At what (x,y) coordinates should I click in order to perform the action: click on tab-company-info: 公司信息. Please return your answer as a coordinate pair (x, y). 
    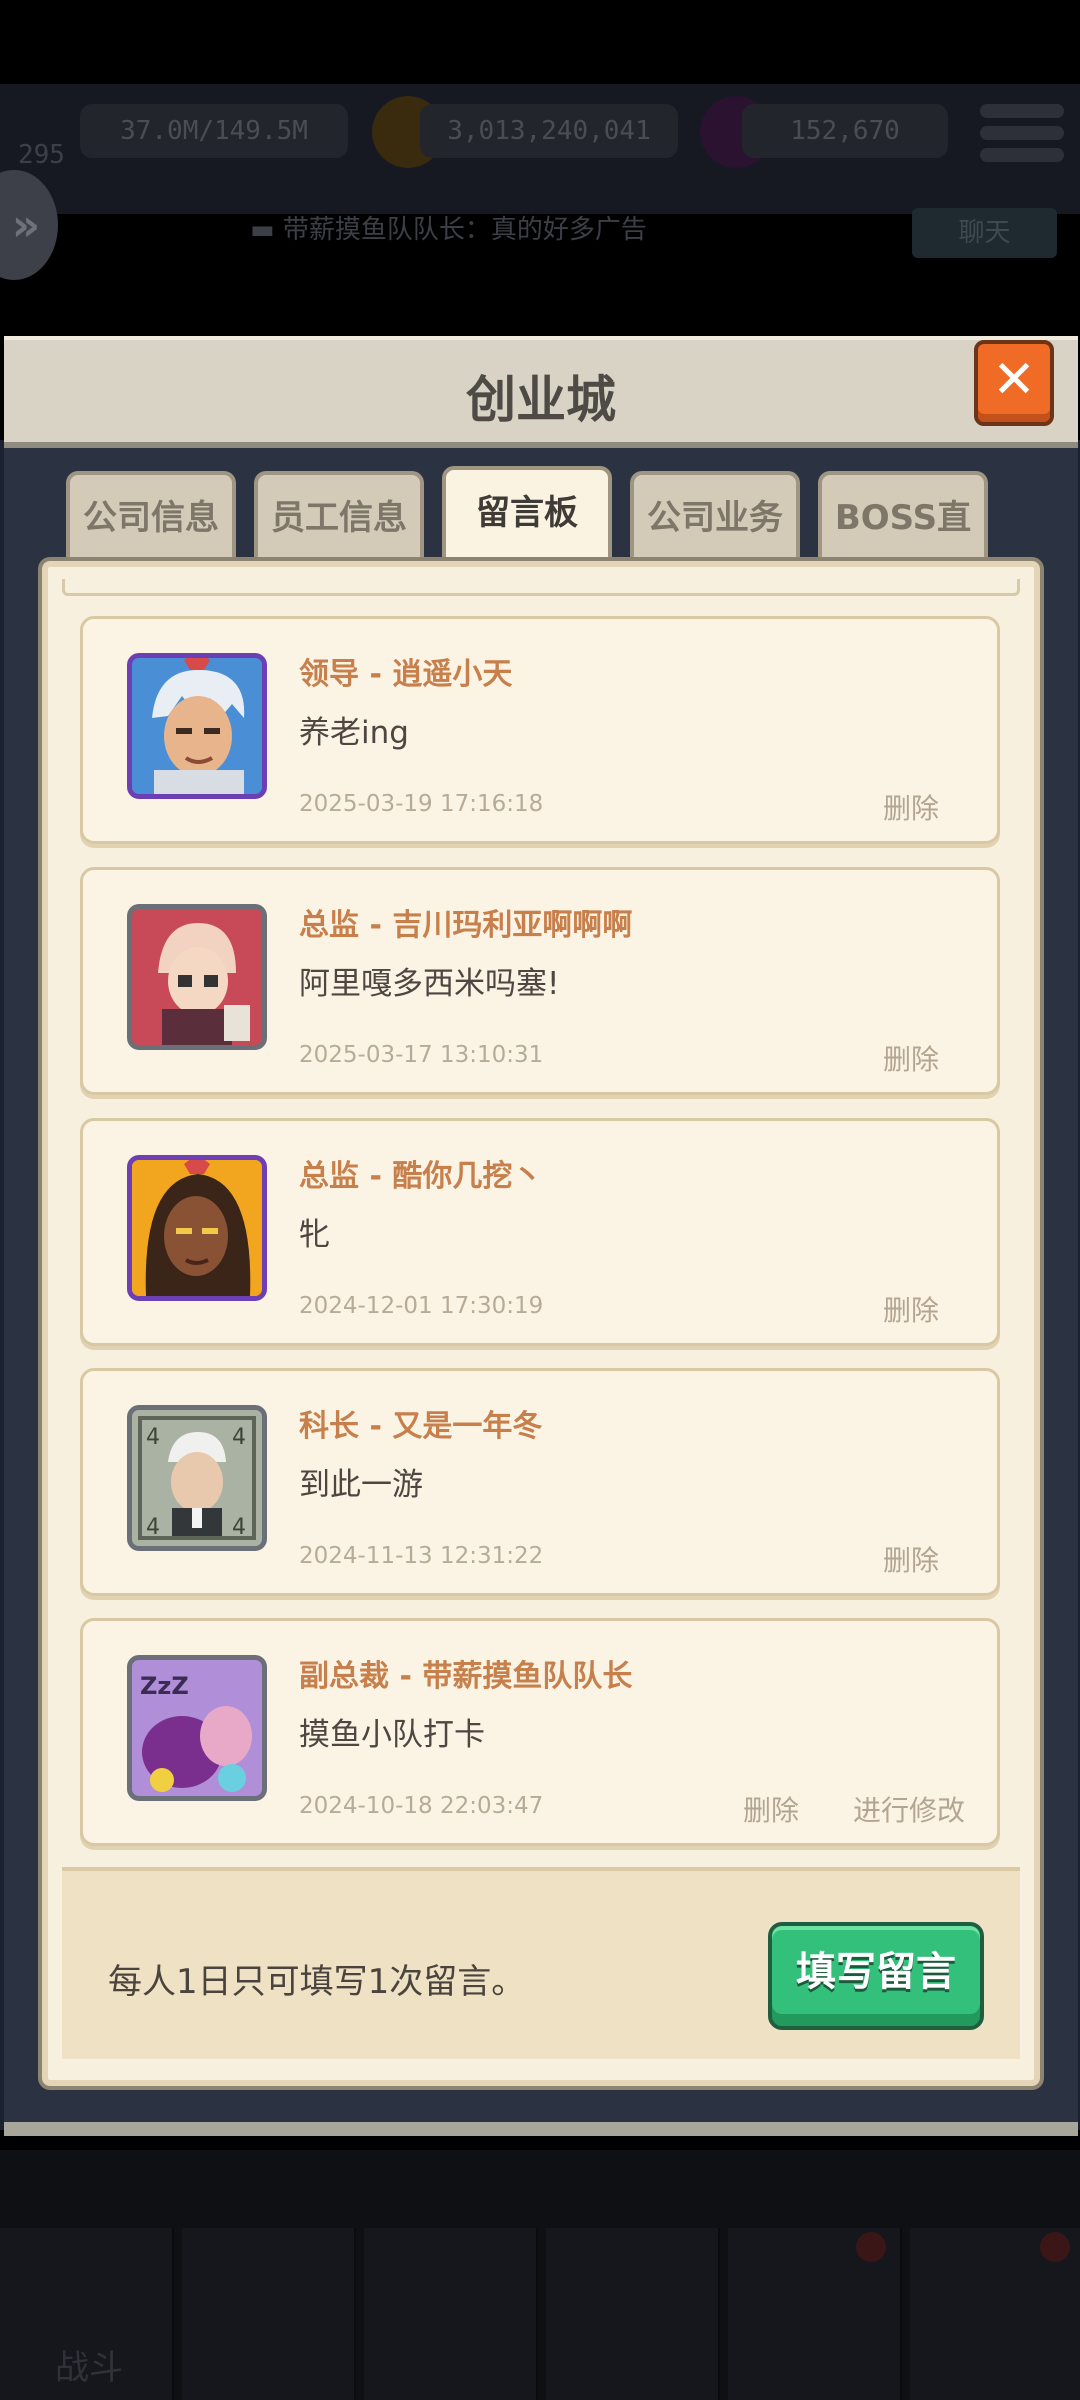
    Looking at the image, I should click on (151, 516).